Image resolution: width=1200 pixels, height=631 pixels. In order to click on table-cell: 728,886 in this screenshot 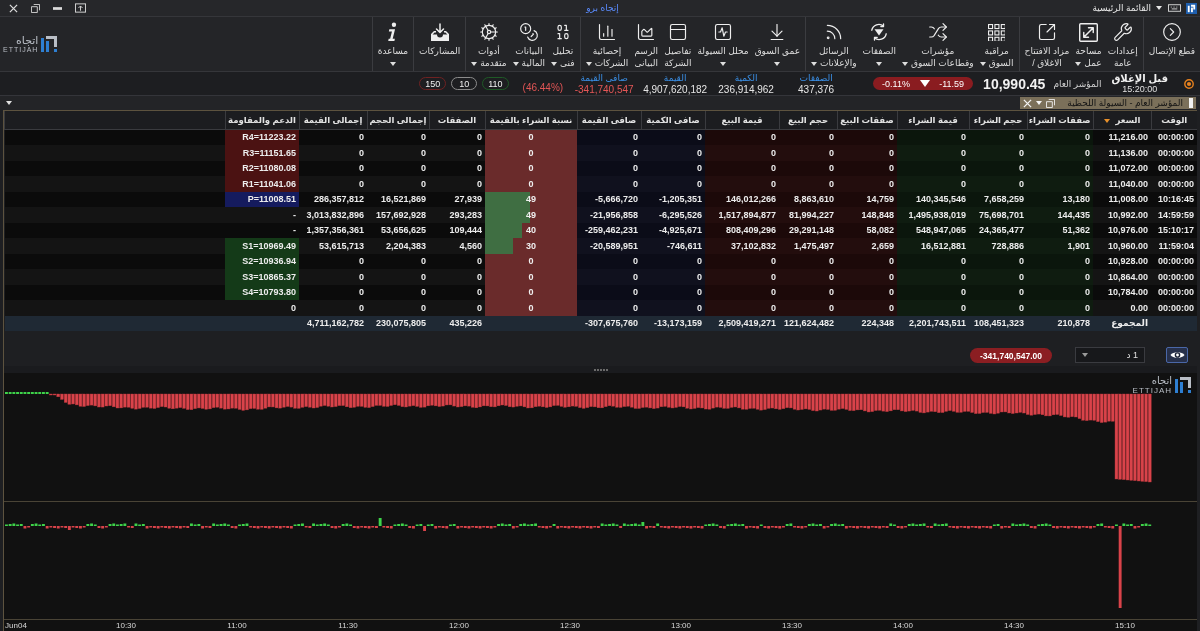, I will do `click(998, 246)`.